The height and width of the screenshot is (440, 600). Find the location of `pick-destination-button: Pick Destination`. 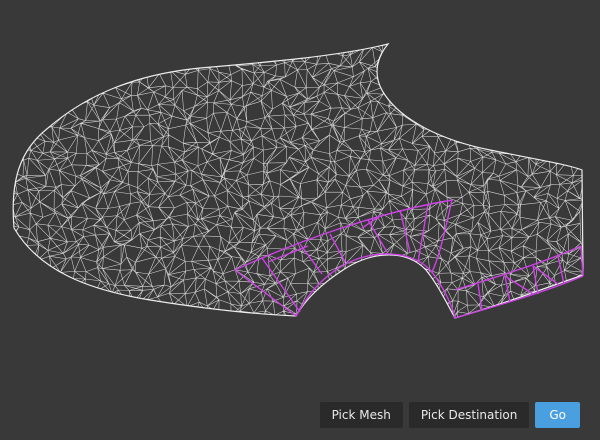

pick-destination-button: Pick Destination is located at coordinates (469, 415).